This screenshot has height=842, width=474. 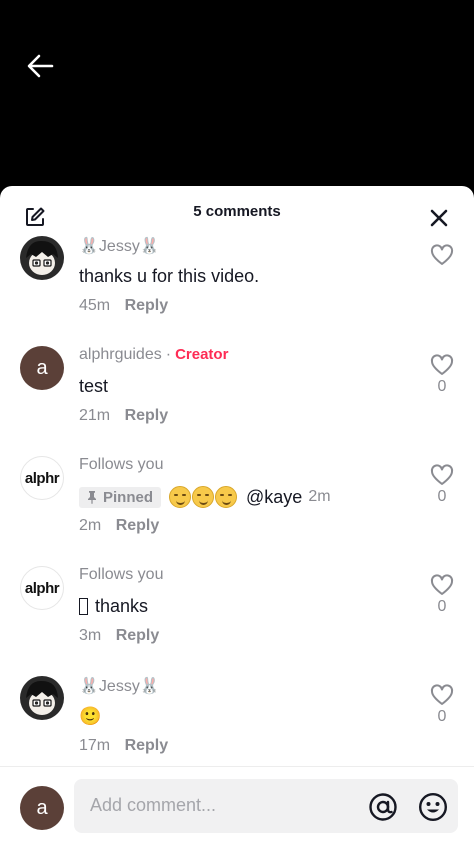 What do you see at coordinates (90, 716) in the screenshot?
I see `comment-text: 🙂` at bounding box center [90, 716].